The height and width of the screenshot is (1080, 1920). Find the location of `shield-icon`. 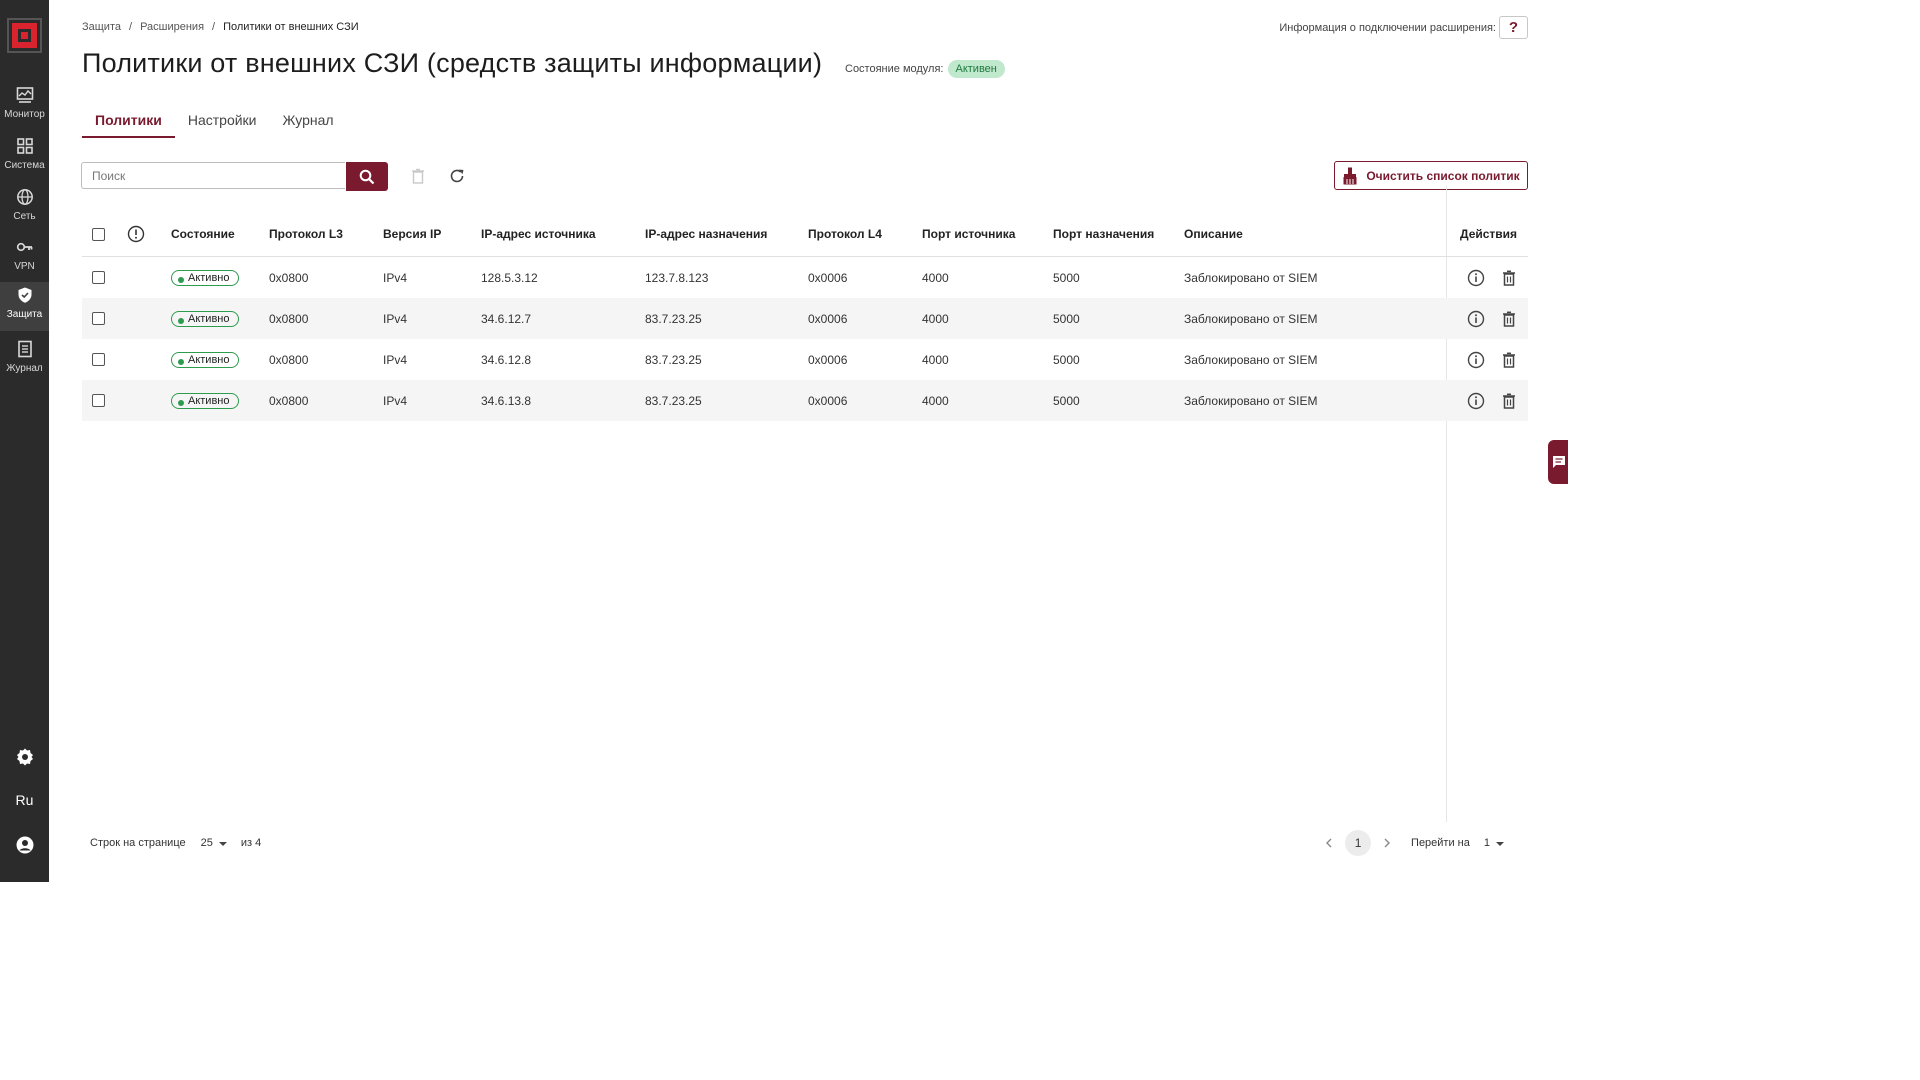

shield-icon is located at coordinates (24, 295).